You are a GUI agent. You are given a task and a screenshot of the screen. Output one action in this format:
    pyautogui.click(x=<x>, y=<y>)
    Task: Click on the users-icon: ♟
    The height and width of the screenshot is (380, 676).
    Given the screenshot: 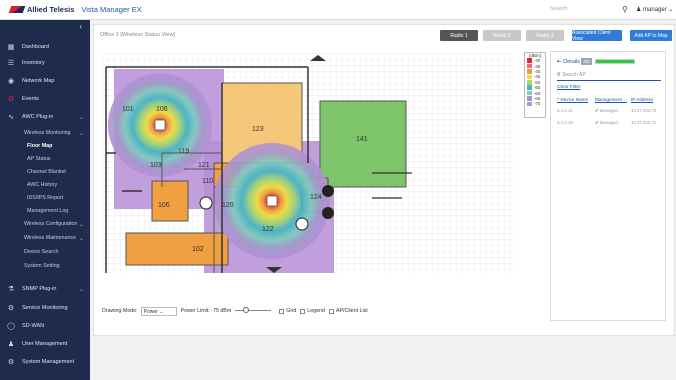 What is the action you would take?
    pyautogui.click(x=11, y=344)
    